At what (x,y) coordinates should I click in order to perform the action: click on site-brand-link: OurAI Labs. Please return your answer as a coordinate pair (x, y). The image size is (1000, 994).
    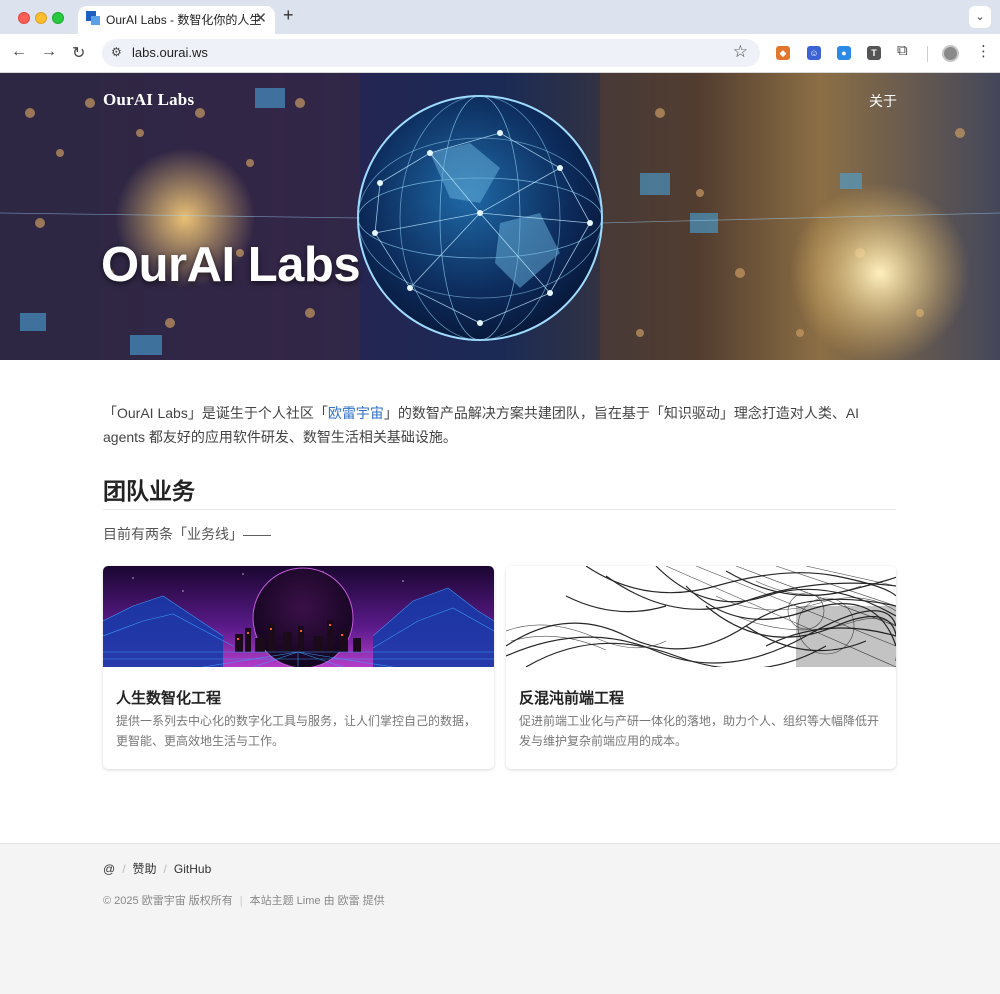
    Looking at the image, I should click on (148, 100).